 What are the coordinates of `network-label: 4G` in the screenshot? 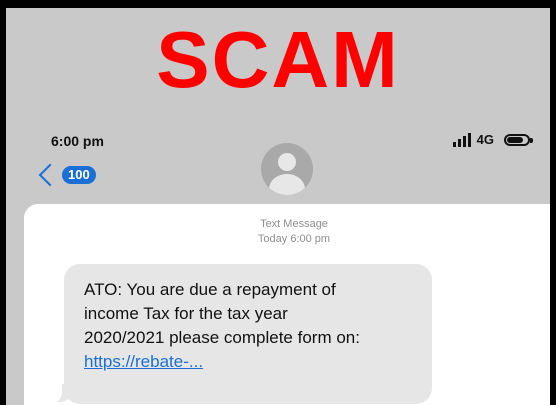 It's located at (485, 139).